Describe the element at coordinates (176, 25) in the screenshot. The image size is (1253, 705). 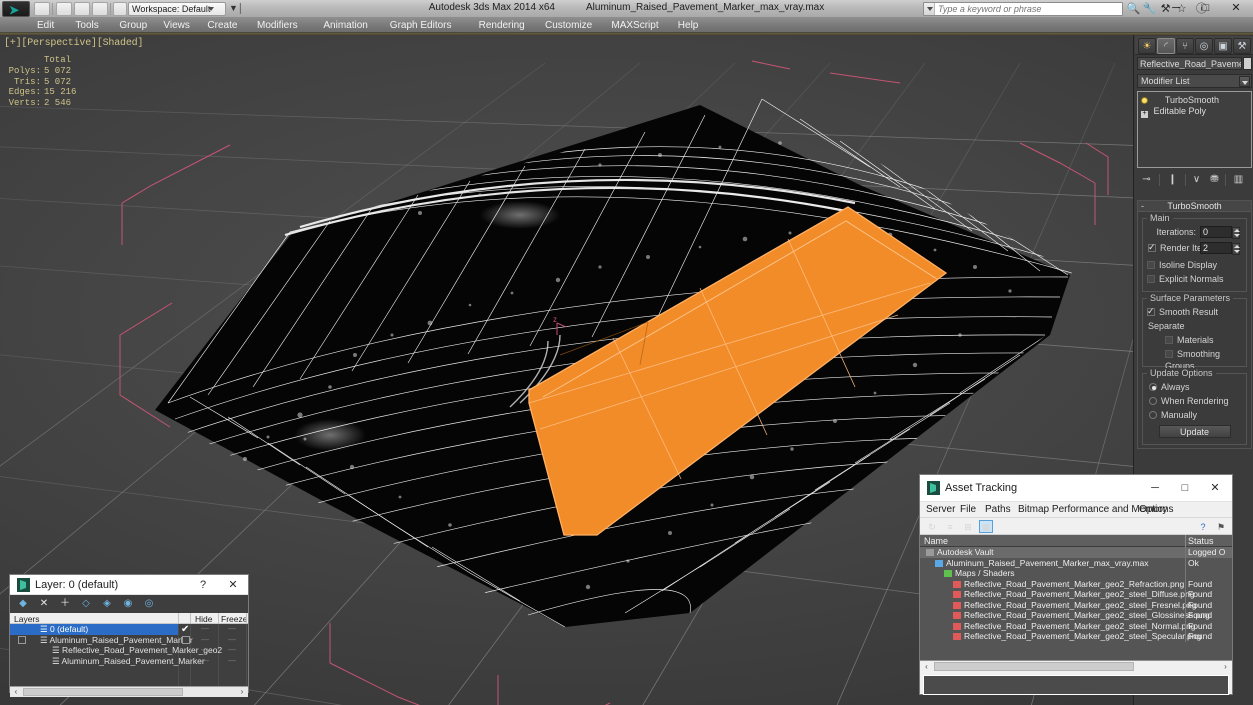
I see `menu-views: Views` at that location.